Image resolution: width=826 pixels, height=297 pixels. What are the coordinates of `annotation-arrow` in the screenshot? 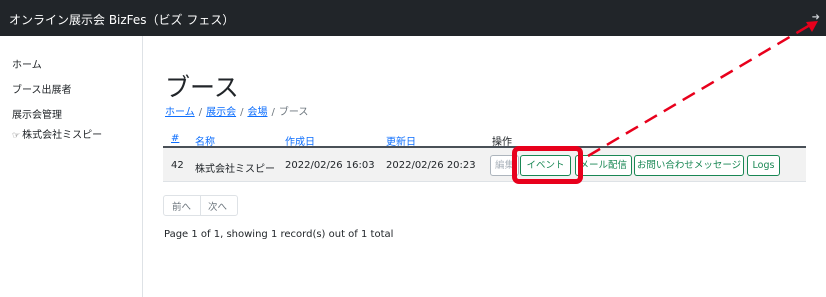 It's located at (702, 89).